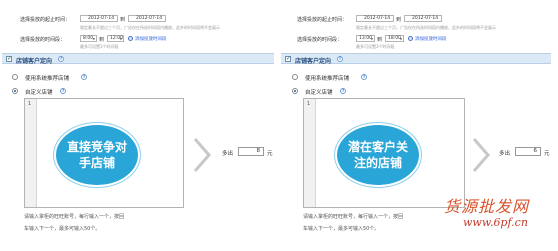  I want to click on callout-bubble: 直接竞争对手店铺, so click(97, 155).